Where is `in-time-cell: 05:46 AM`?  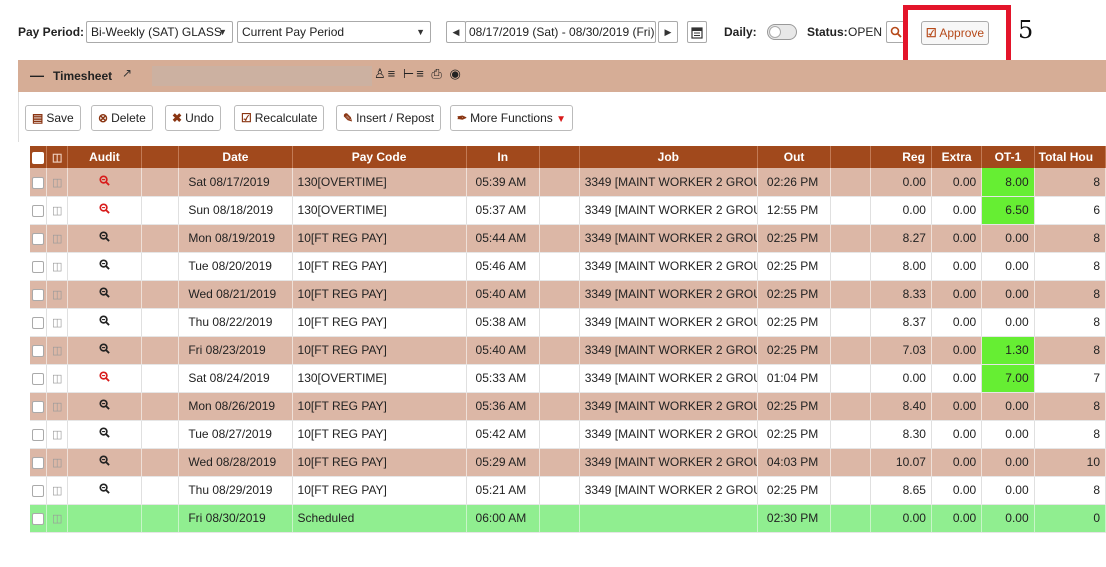
in-time-cell: 05:46 AM is located at coordinates (503, 266).